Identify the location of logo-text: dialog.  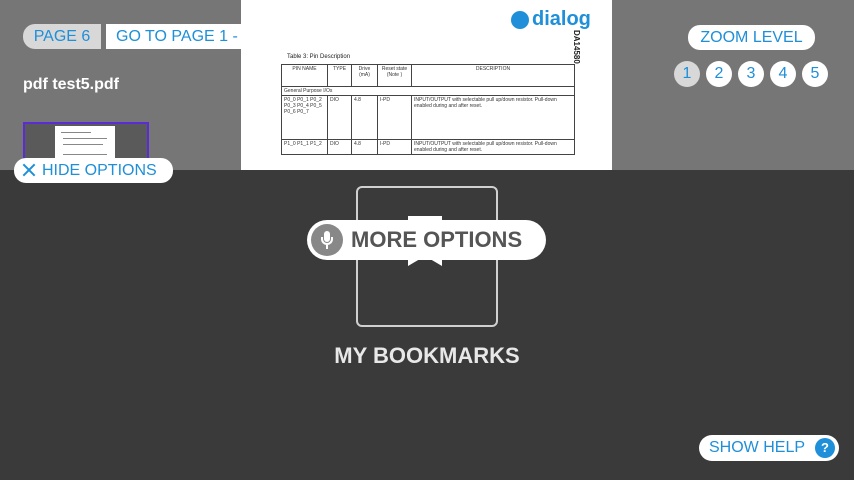
(561, 19).